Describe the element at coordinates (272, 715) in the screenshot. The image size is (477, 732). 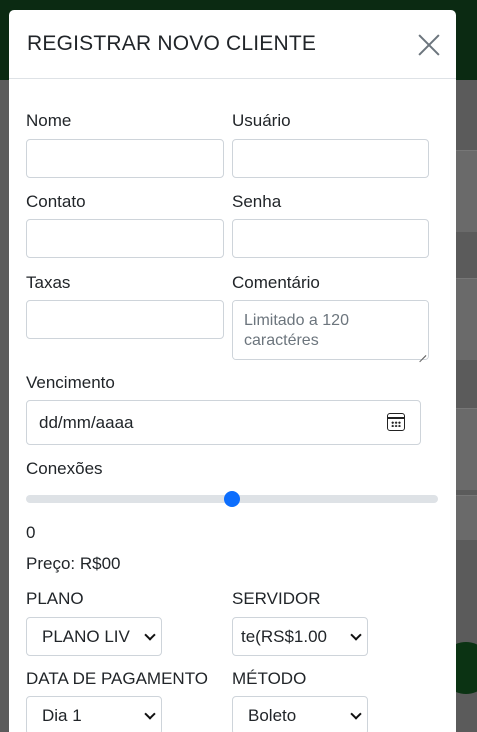
I see `metodo-selected-value: Boleto` at that location.